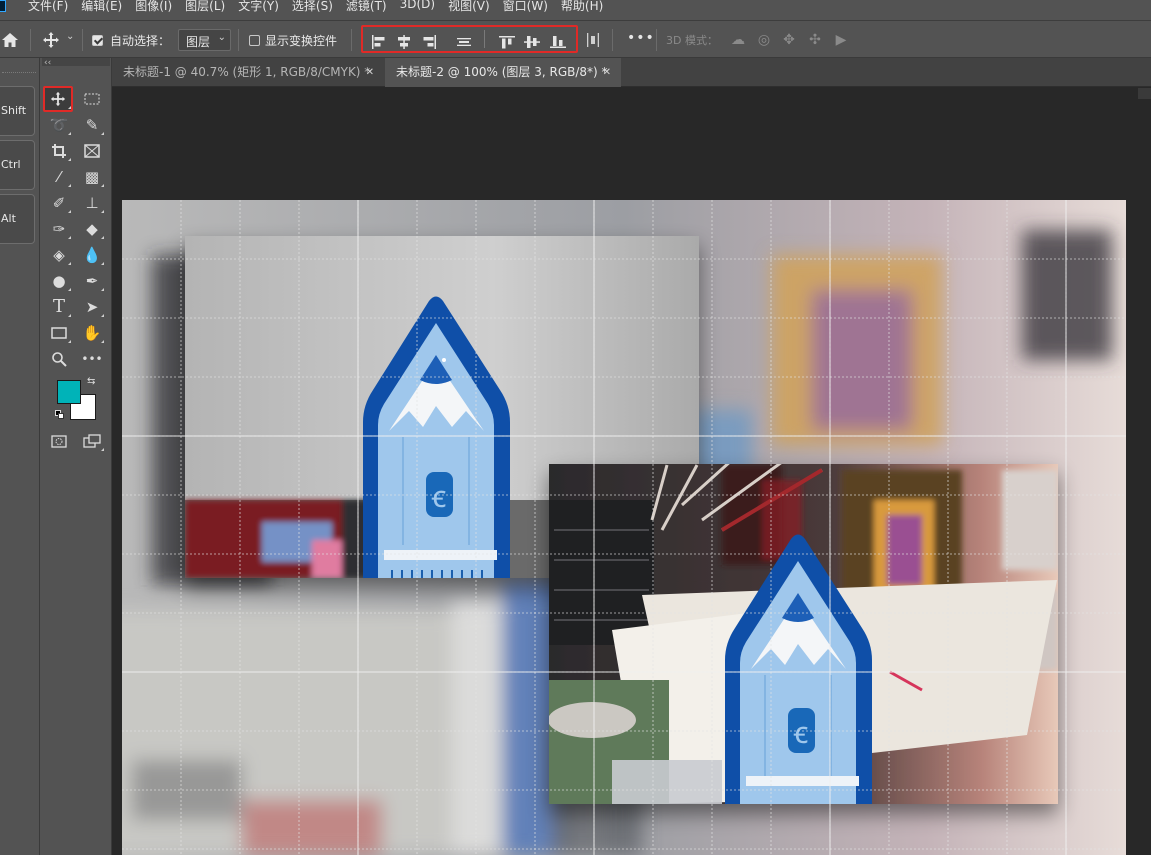  What do you see at coordinates (507, 42) in the screenshot?
I see `align-top-edges-icon` at bounding box center [507, 42].